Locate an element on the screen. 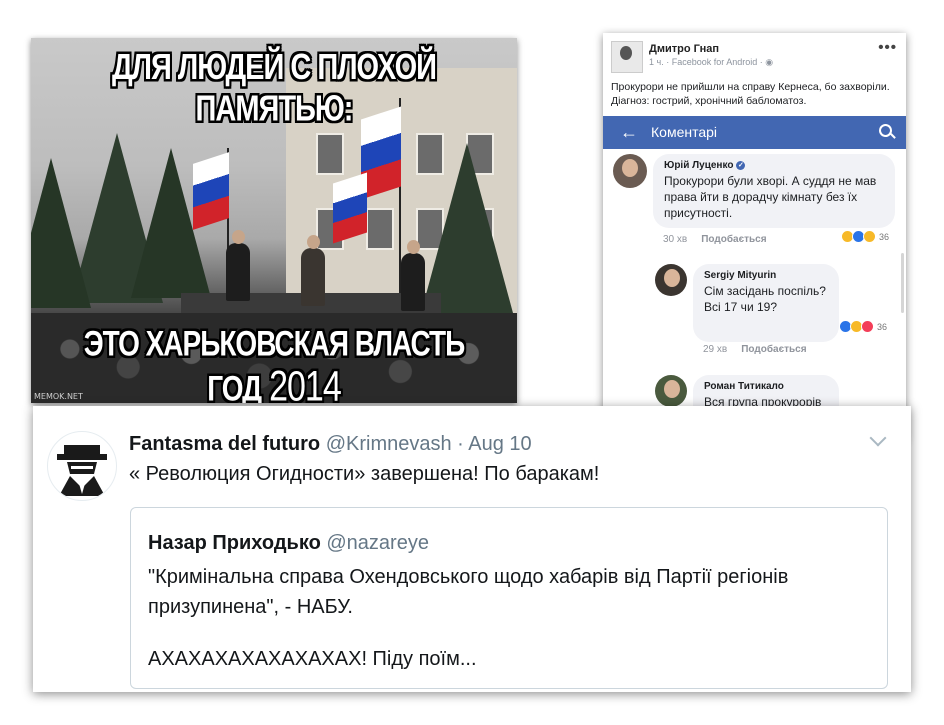  comment-text: Сім засідань поспіль? Всі 17 чи 19? is located at coordinates (765, 299).